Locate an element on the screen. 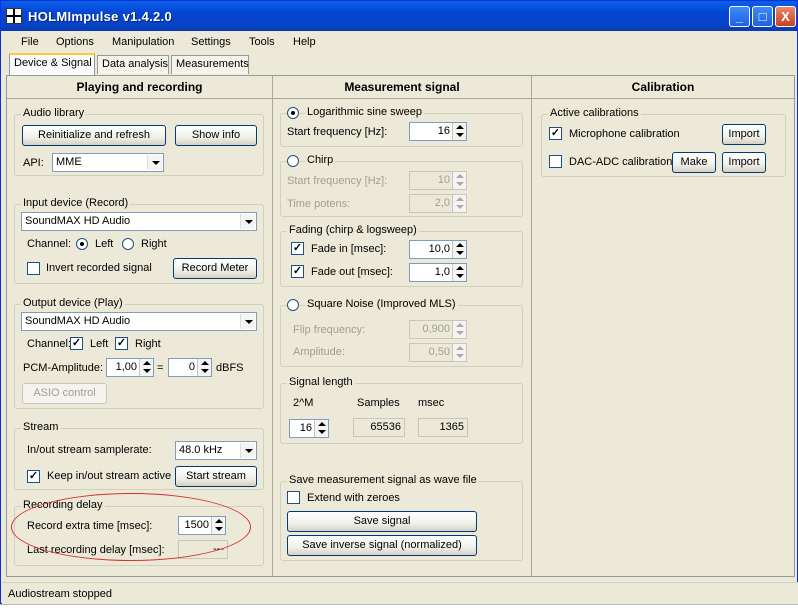  log-sweep-radio is located at coordinates (293, 113).